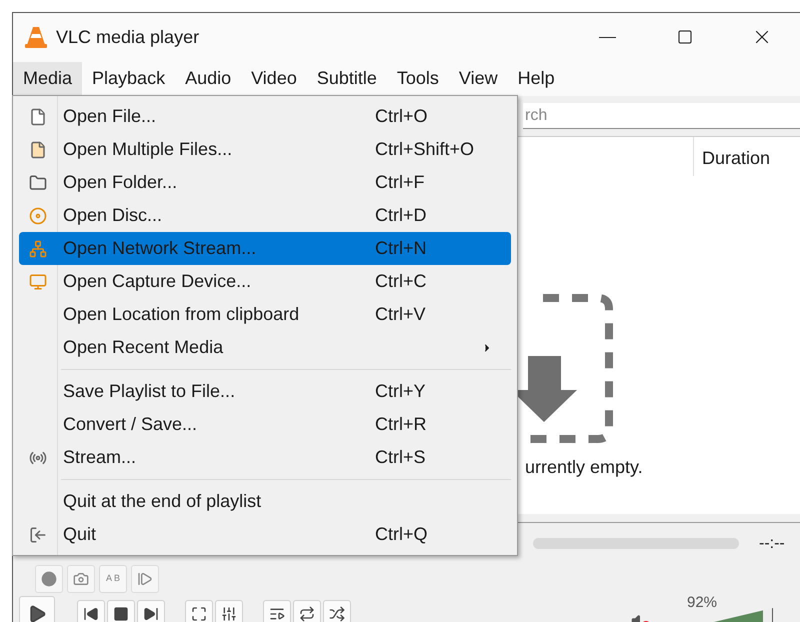 Image resolution: width=800 pixels, height=622 pixels. I want to click on shuffle-button, so click(337, 611).